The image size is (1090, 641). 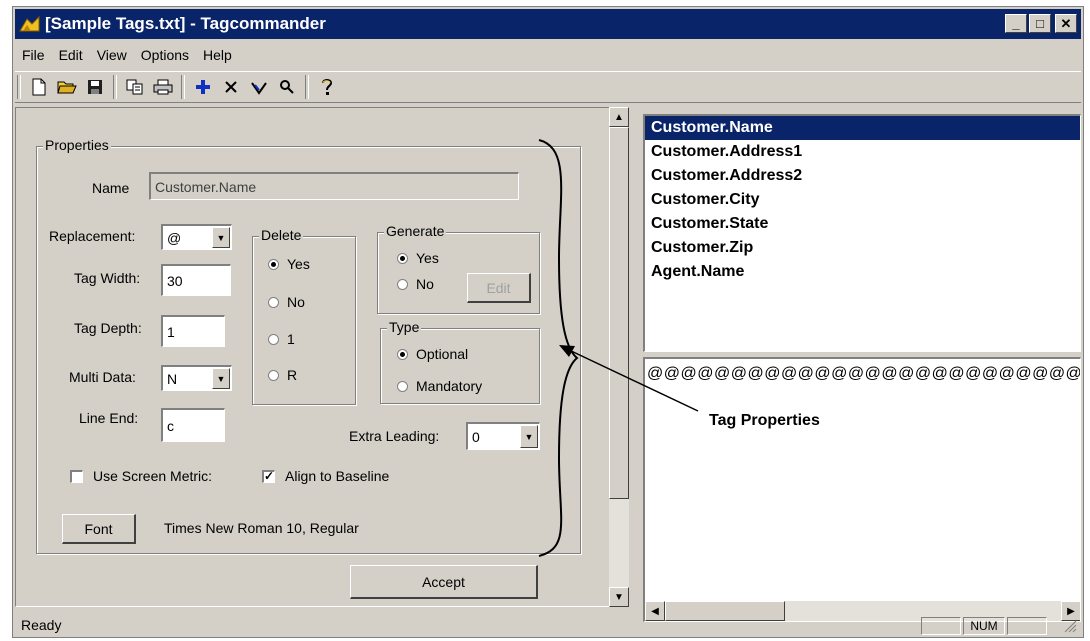 I want to click on arrow-up-icon: ▲, so click(x=619, y=117).